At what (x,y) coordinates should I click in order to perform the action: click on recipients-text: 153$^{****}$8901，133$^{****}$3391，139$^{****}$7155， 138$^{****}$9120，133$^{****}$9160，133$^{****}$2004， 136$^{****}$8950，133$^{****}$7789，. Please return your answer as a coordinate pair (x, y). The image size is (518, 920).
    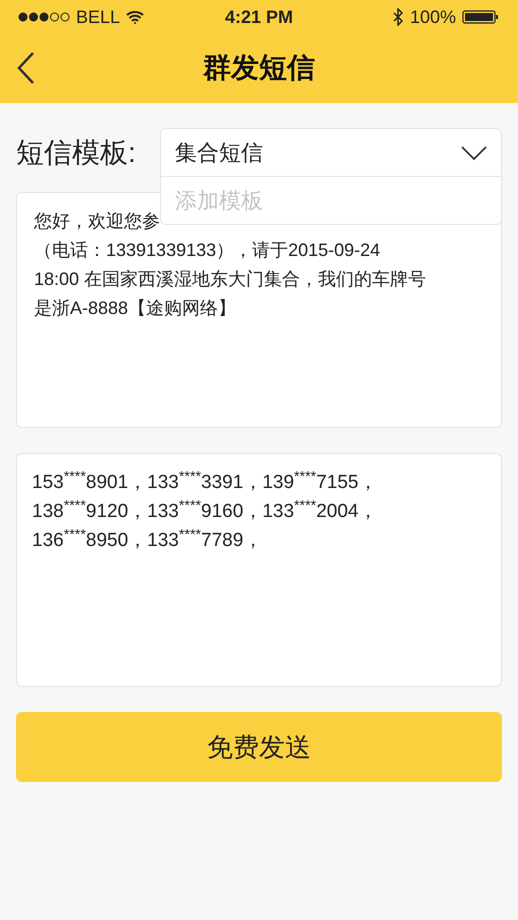
    Looking at the image, I should click on (205, 510).